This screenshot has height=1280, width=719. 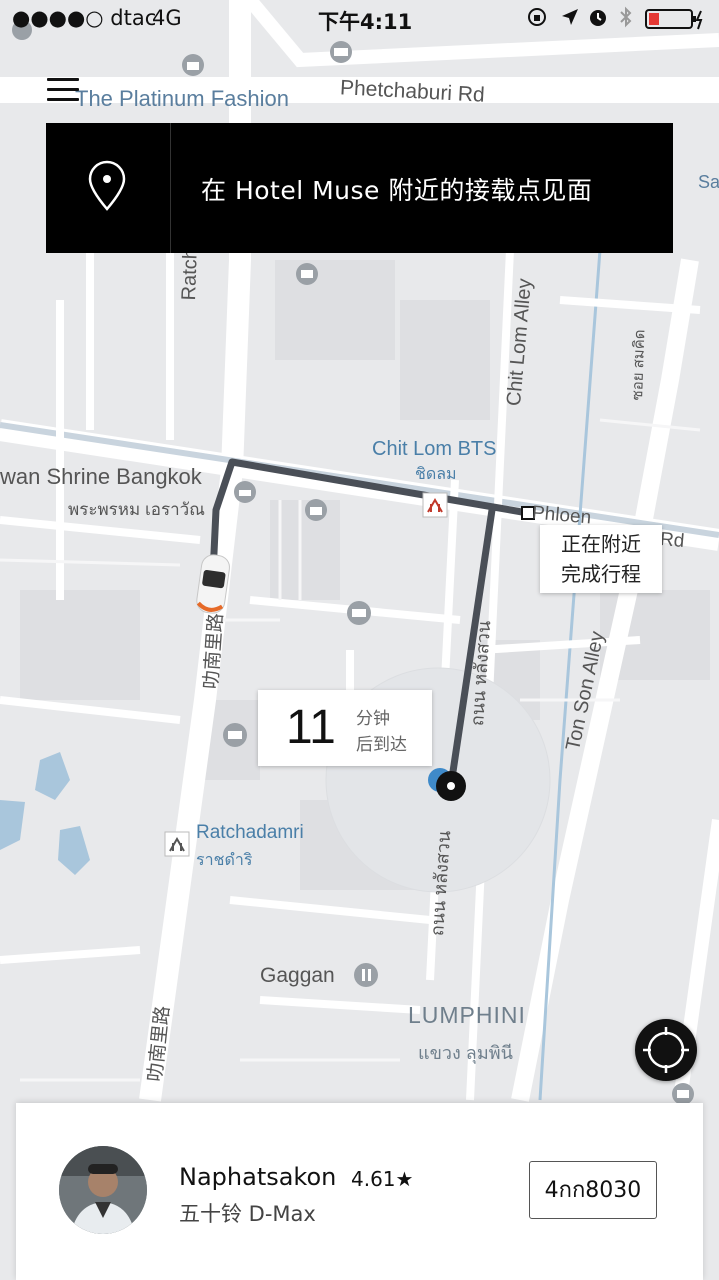 What do you see at coordinates (465, 1053) in the screenshot?
I see `map-label-lumphini-thai: แขวง ลุมพินี` at bounding box center [465, 1053].